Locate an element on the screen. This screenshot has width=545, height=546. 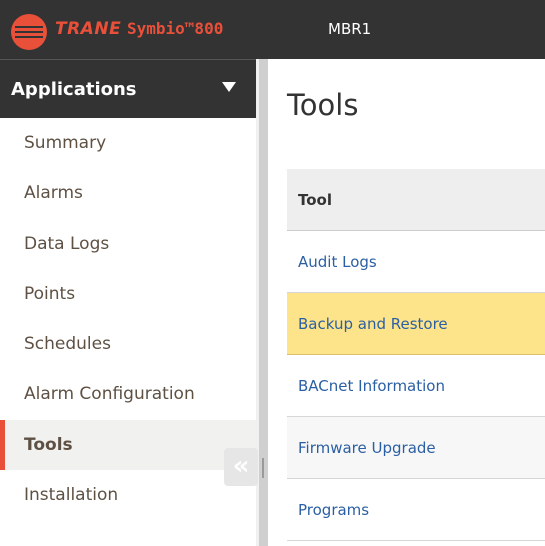
table-row-programs: Programs is located at coordinates (416, 510).